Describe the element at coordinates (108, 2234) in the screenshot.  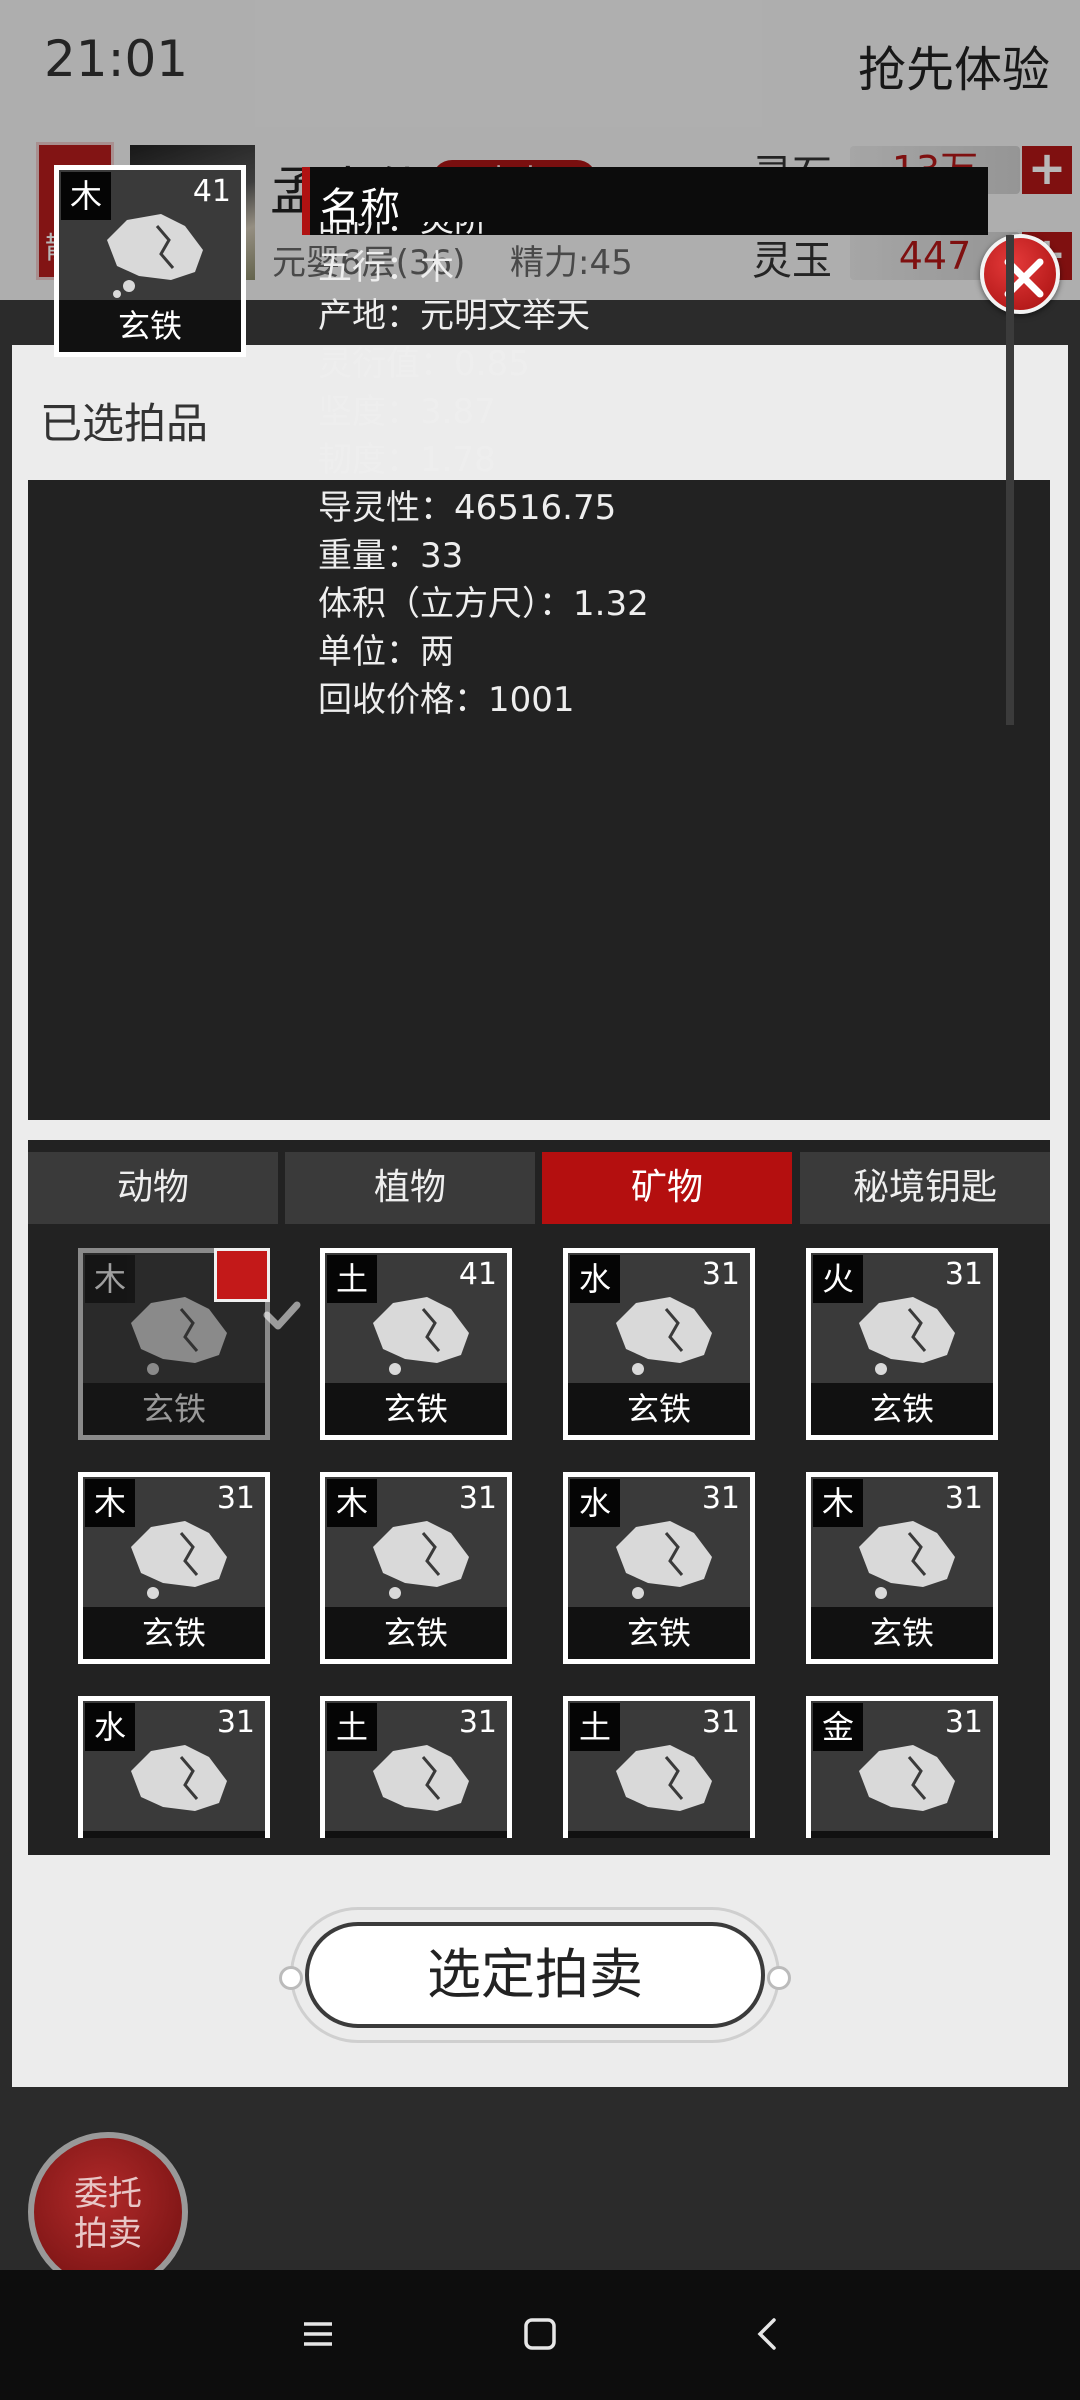
I see `delegate-label-line2: 拍卖` at that location.